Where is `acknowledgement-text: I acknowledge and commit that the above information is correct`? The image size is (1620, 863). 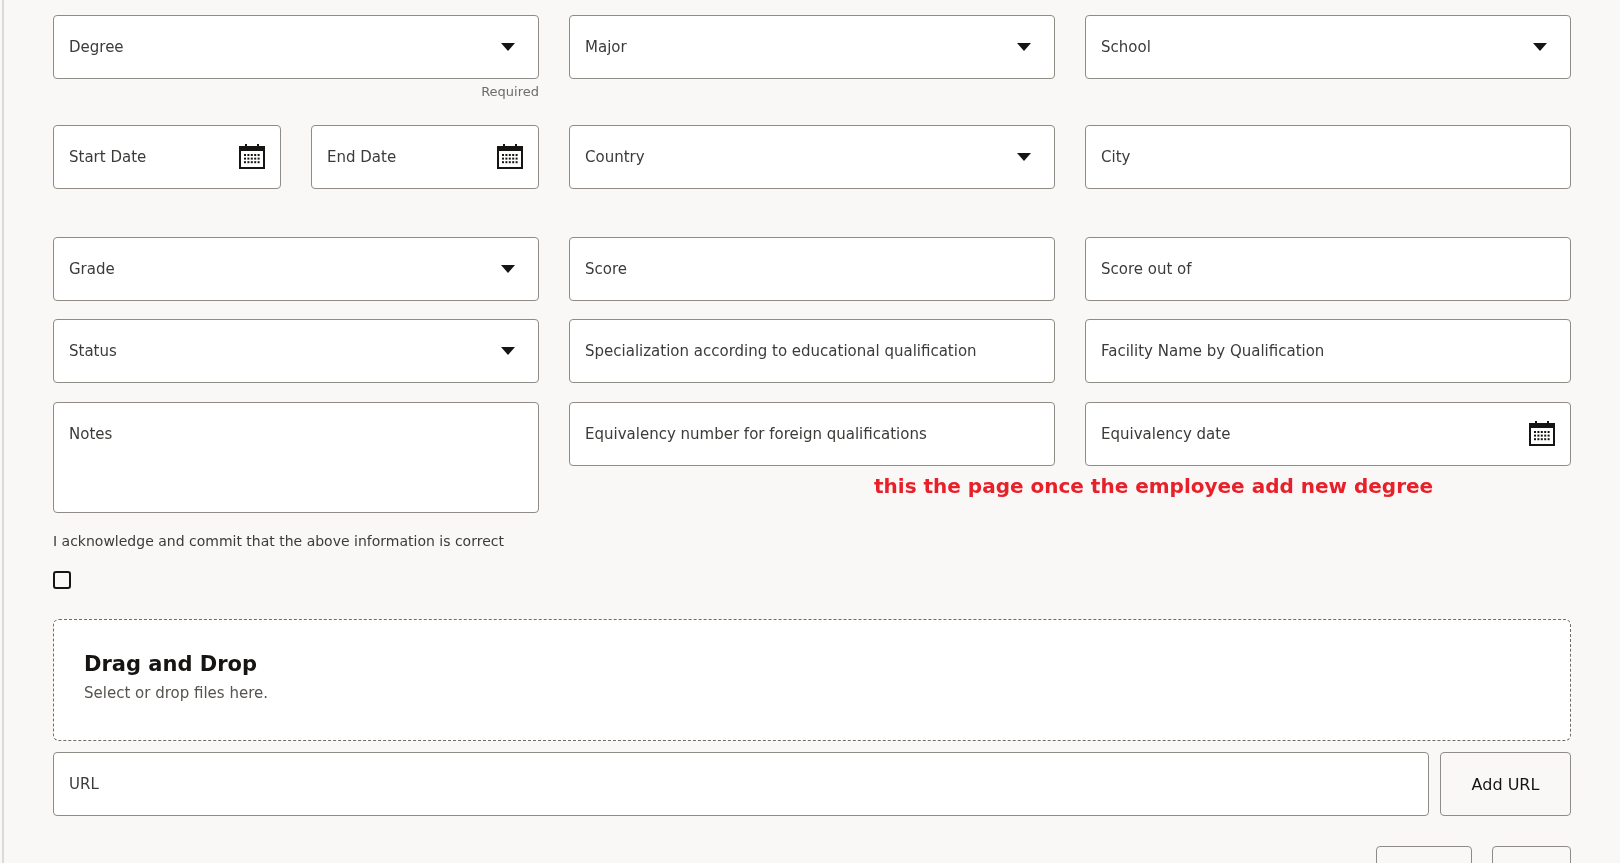
acknowledgement-text: I acknowledge and commit that the above information is correct is located at coordinates (279, 541).